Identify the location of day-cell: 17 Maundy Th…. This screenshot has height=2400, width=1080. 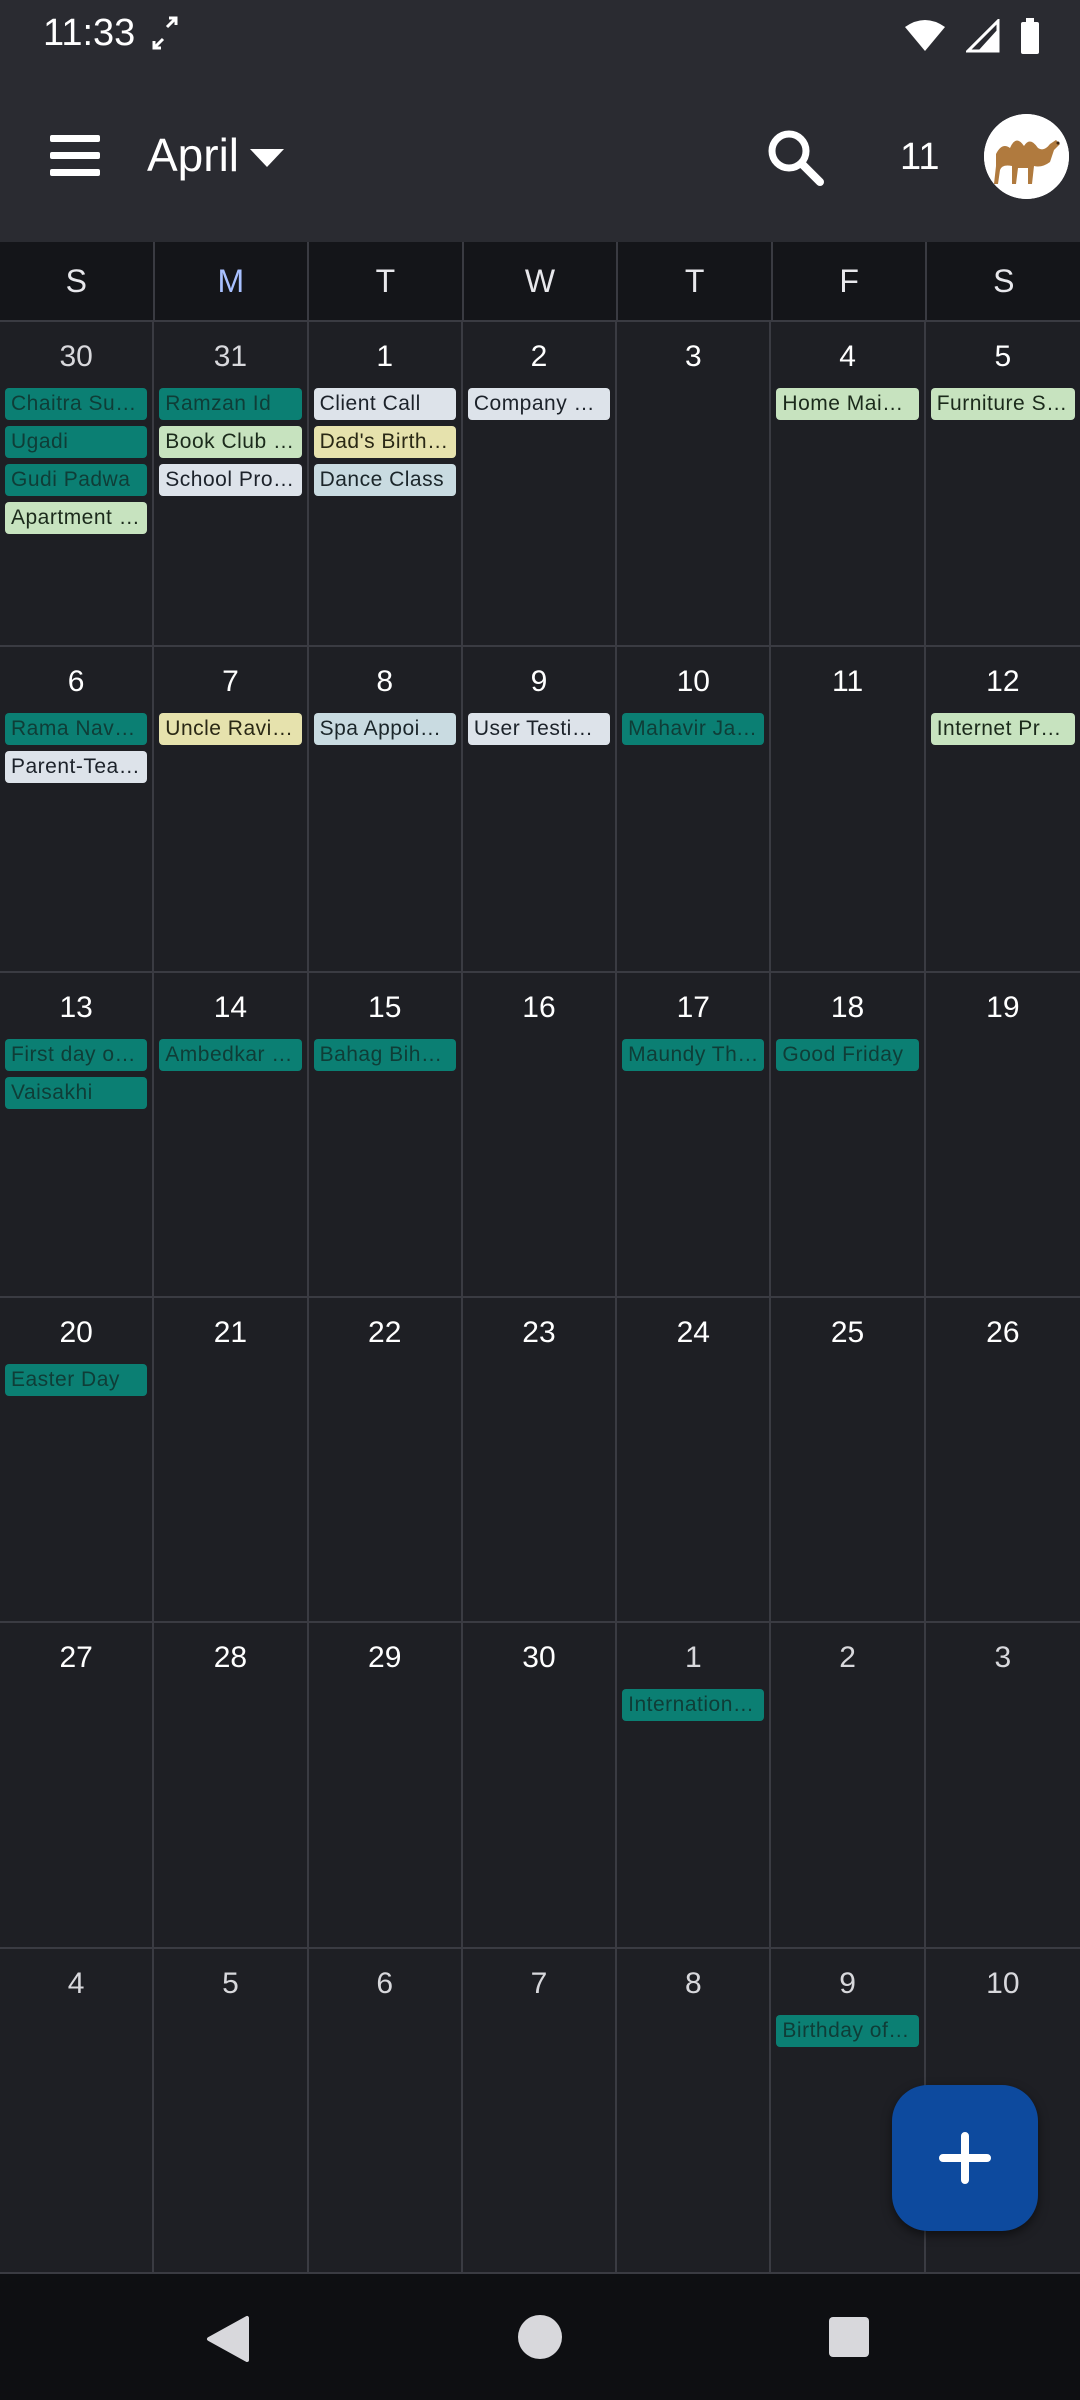
(694, 1135).